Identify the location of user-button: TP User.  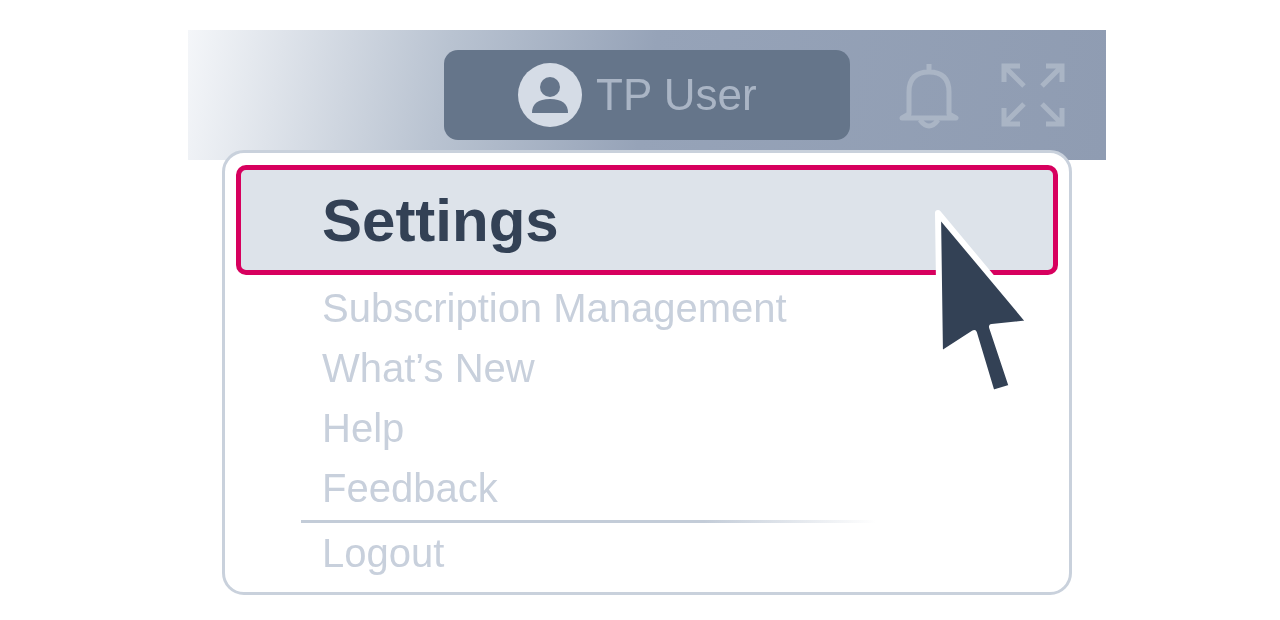
(647, 95).